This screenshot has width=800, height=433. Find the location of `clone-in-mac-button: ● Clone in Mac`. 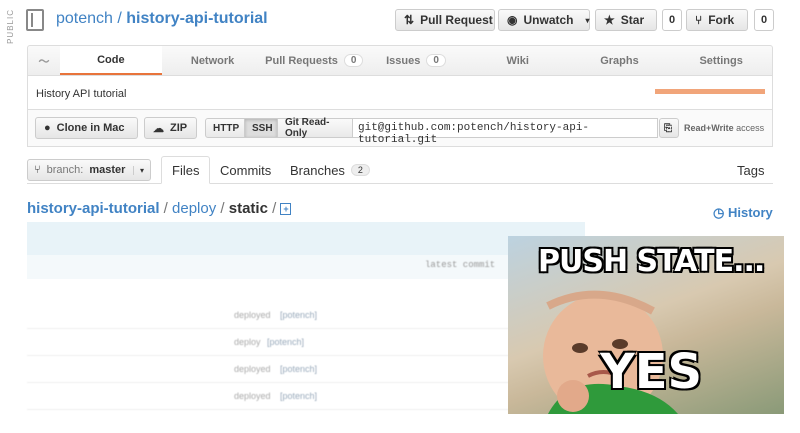

clone-in-mac-button: ● Clone in Mac is located at coordinates (86, 128).